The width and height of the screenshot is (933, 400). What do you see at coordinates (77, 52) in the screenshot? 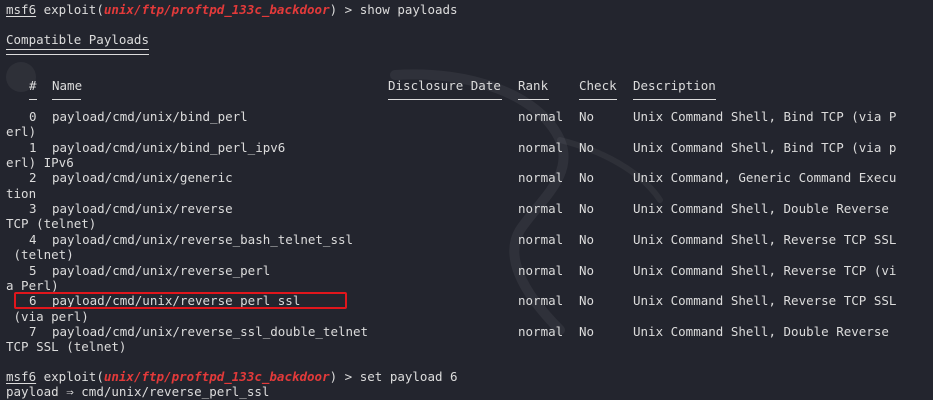
I see `section-title-underline` at bounding box center [77, 52].